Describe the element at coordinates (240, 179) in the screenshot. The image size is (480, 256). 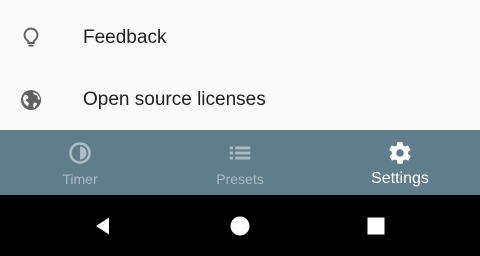
I see `nav-label-presets: Presets` at that location.